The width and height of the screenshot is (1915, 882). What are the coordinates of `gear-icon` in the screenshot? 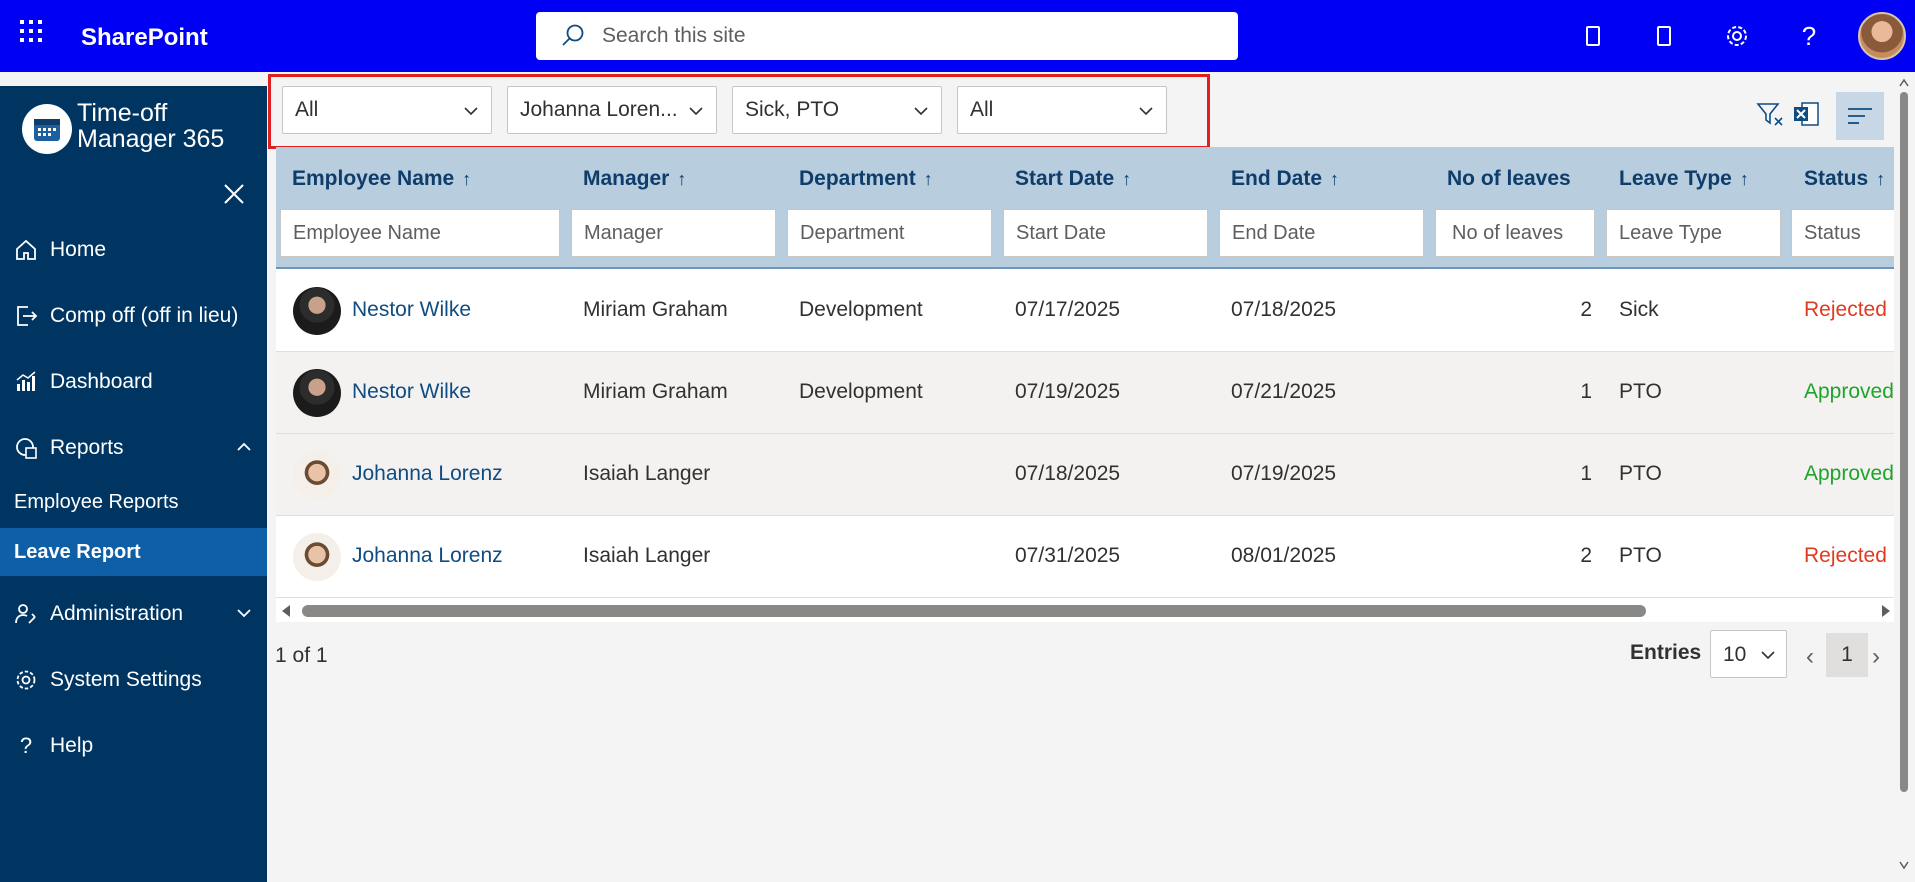 It's located at (26, 680).